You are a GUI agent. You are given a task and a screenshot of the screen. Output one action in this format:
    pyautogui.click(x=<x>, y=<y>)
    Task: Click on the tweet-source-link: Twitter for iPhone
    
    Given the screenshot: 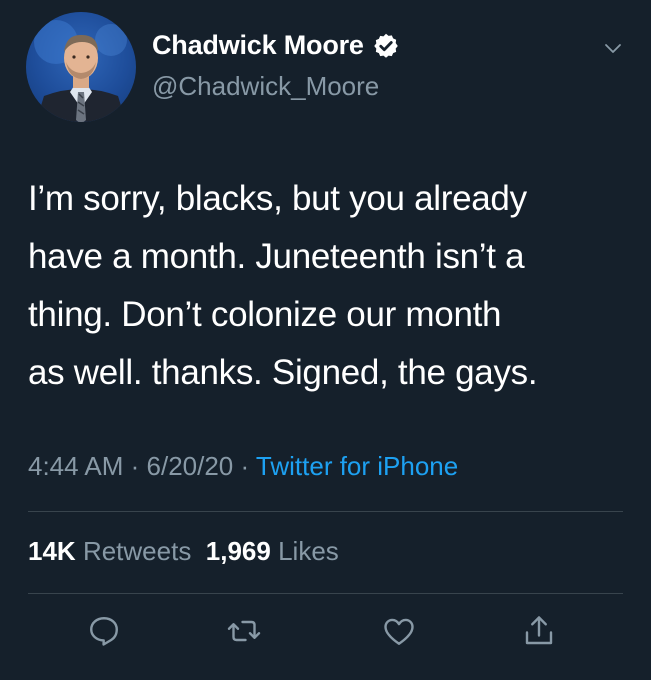 What is the action you would take?
    pyautogui.click(x=357, y=466)
    